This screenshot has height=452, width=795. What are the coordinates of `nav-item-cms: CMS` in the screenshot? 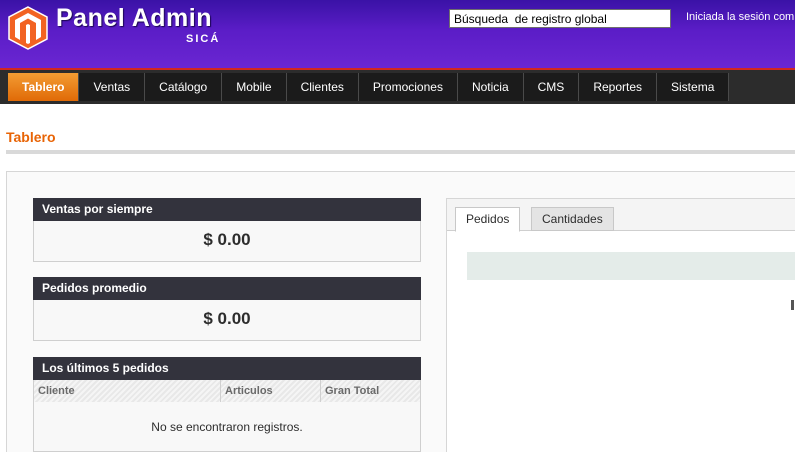 It's located at (551, 87).